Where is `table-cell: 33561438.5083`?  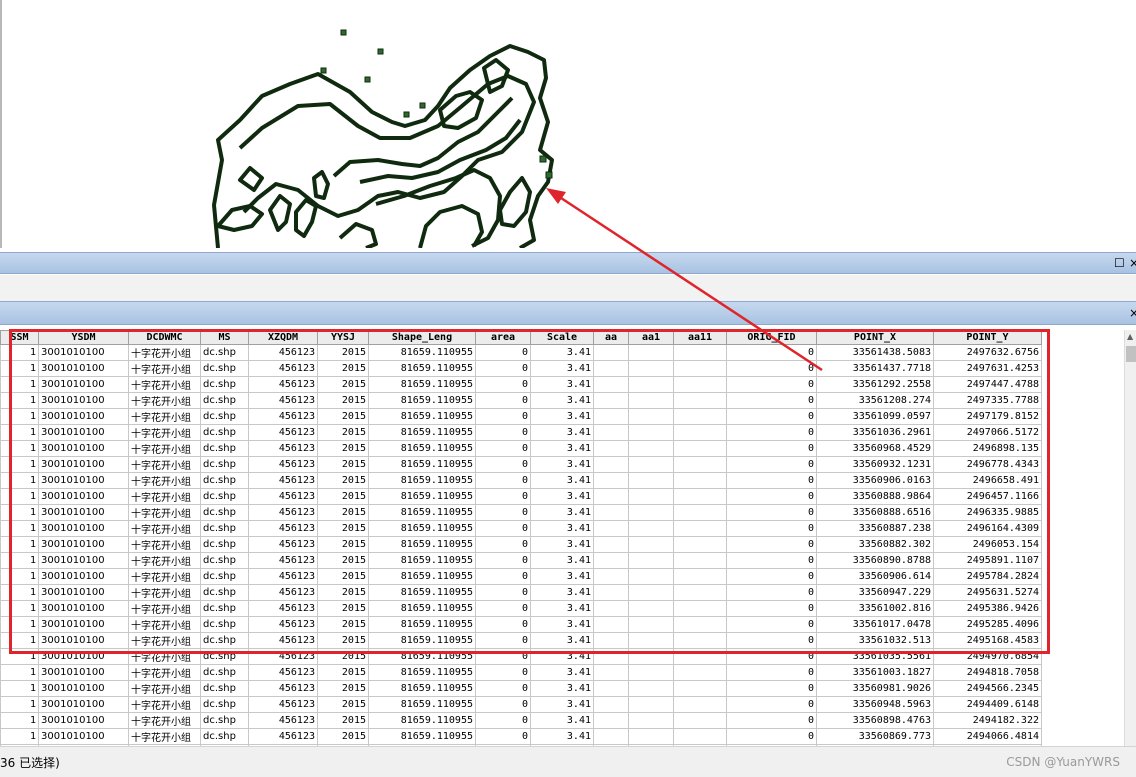
table-cell: 33561438.5083 is located at coordinates (875, 352).